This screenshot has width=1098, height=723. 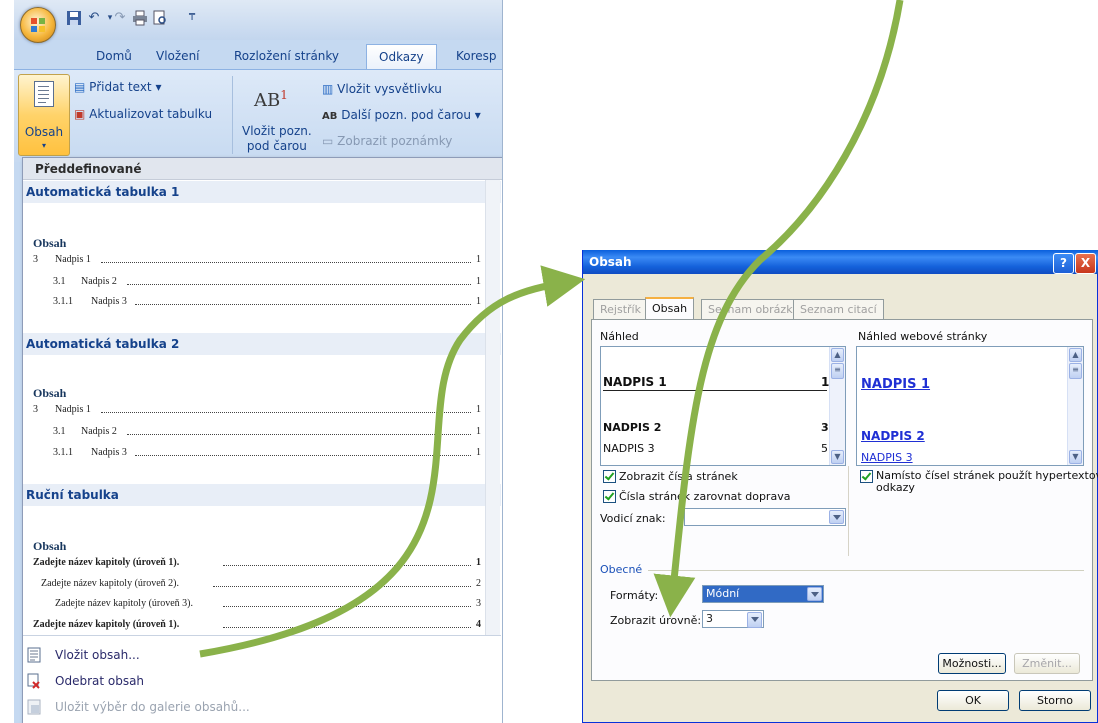 What do you see at coordinates (257, 562) in the screenshot?
I see `toc-row: Zadejte název kapitoly (úroveň 1). 1` at bounding box center [257, 562].